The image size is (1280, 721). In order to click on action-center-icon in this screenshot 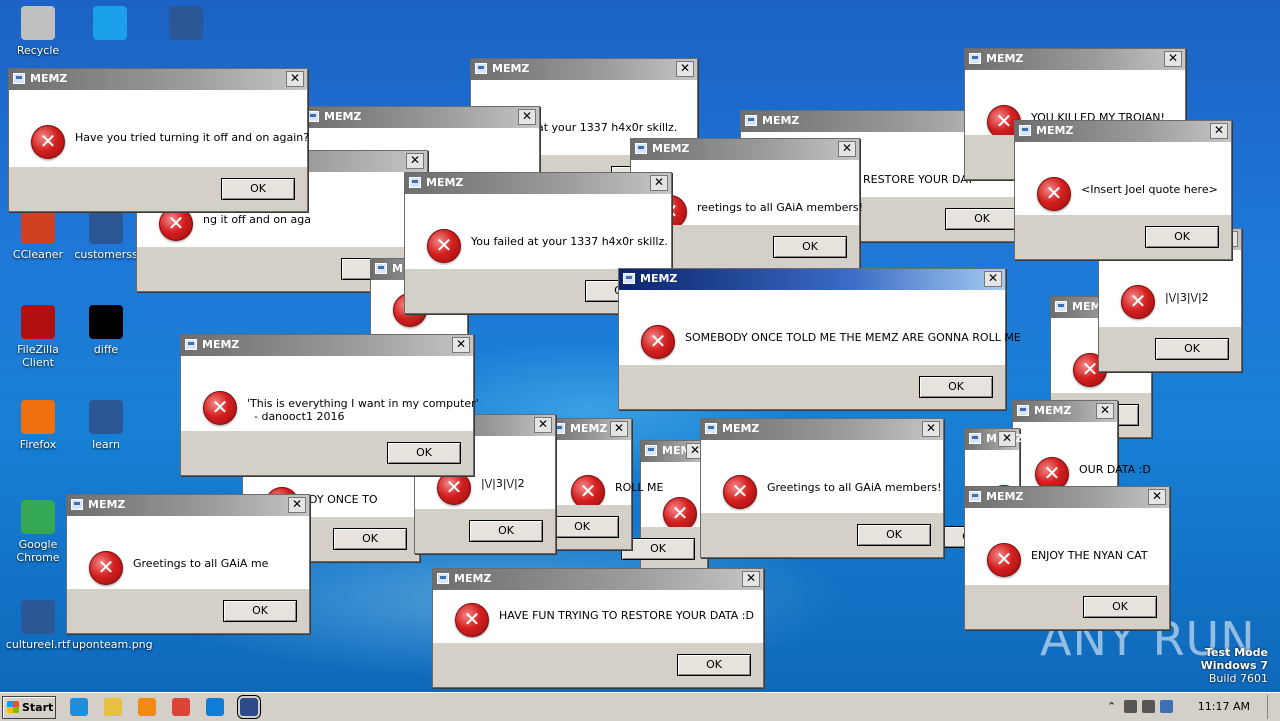, I will do `click(1166, 706)`.